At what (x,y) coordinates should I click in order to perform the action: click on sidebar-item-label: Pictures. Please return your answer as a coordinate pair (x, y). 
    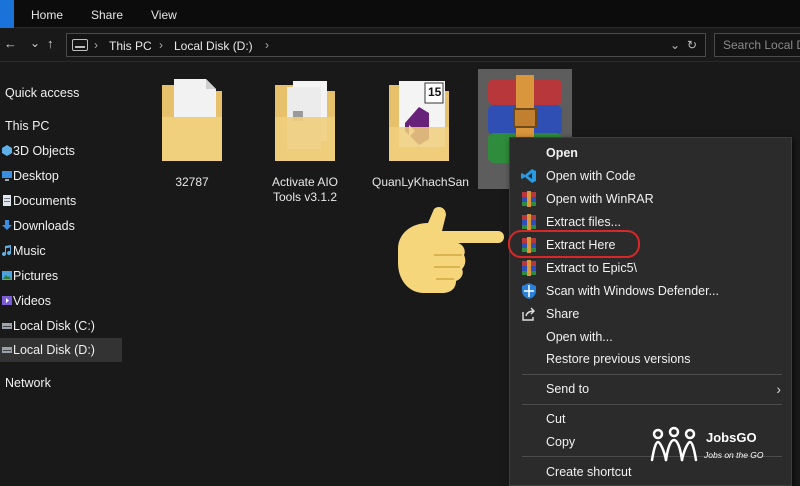
    Looking at the image, I should click on (36, 276).